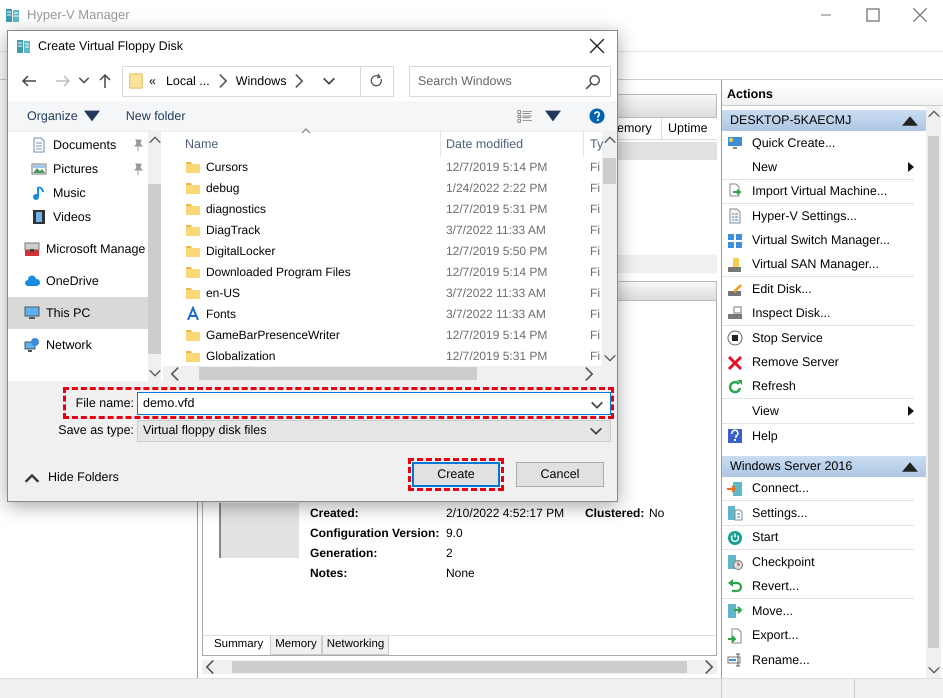 The image size is (943, 698). What do you see at coordinates (506, 513) in the screenshot?
I see `field-value: 2/10/2022 4:52:17 PM` at bounding box center [506, 513].